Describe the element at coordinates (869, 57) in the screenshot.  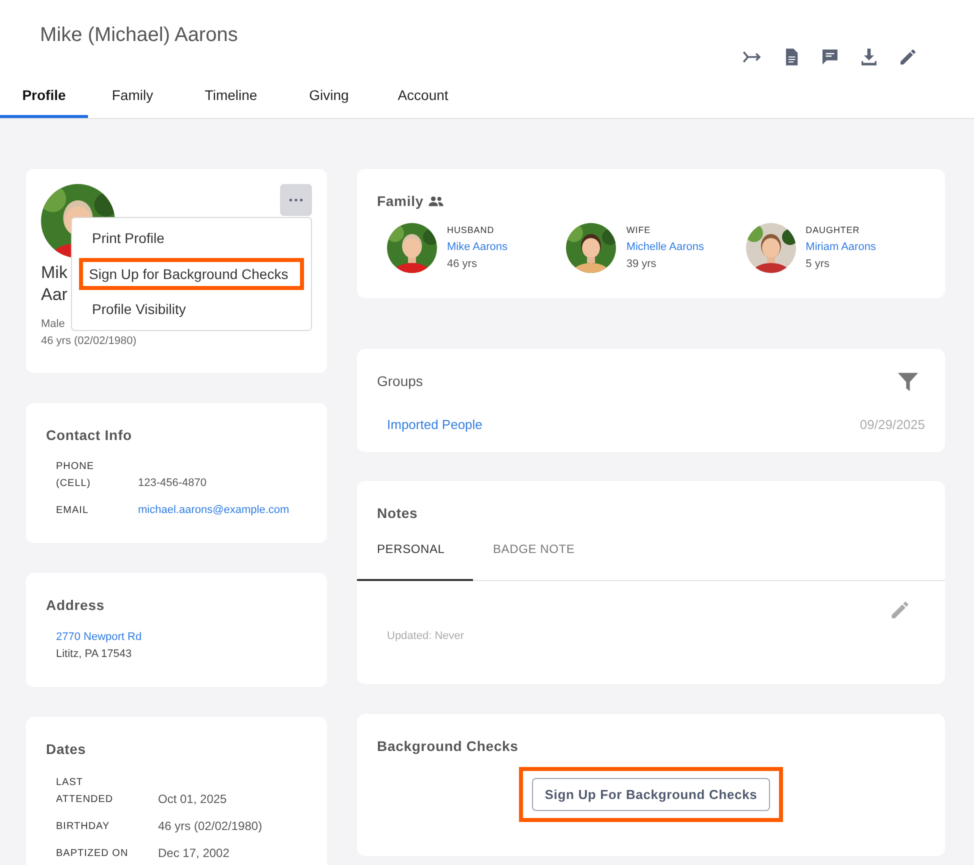
I see `download-icon` at that location.